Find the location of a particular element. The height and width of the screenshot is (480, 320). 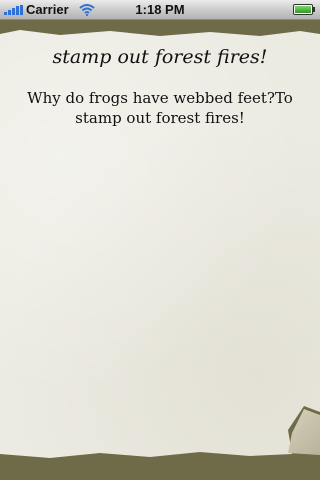

battery-icon is located at coordinates (304, 9).